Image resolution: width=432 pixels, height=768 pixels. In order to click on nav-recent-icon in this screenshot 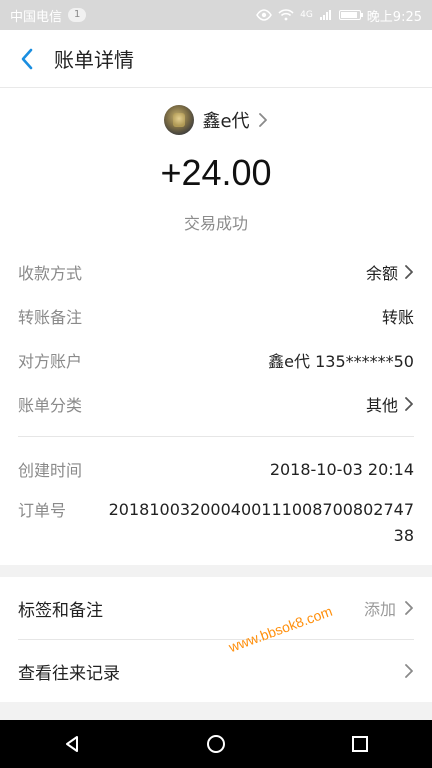, I will do `click(360, 744)`.